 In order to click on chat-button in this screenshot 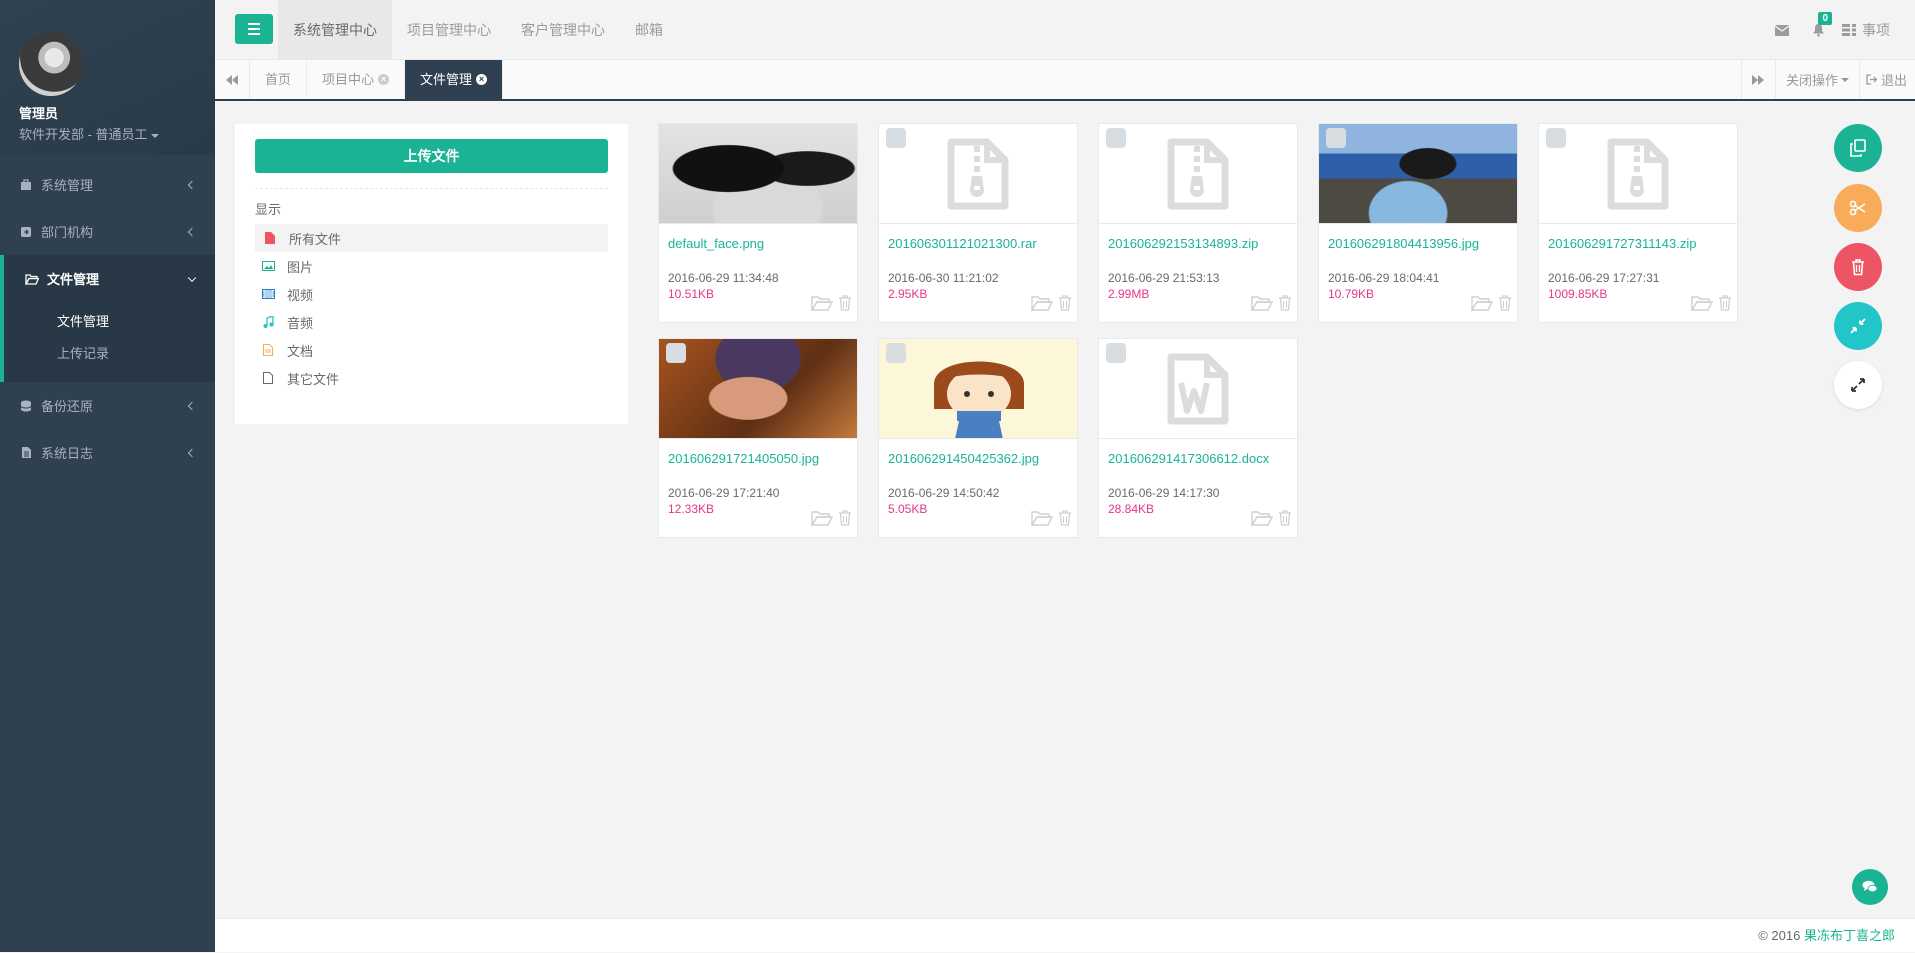, I will do `click(1870, 887)`.